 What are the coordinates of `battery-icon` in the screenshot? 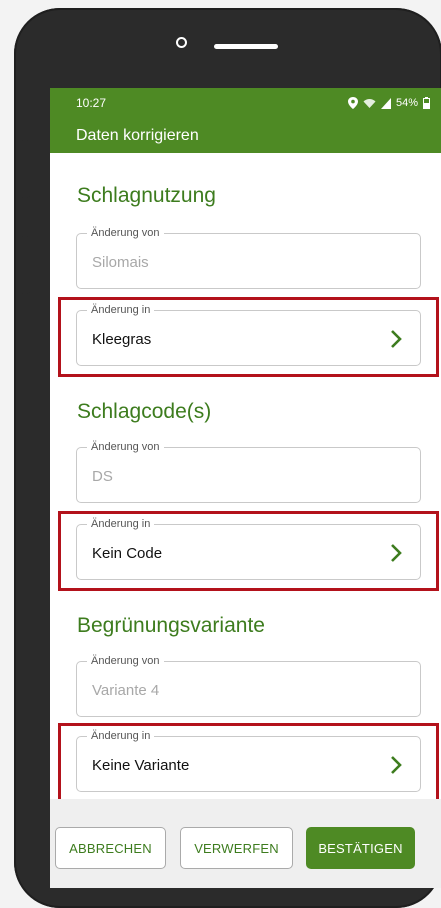 It's located at (426, 103).